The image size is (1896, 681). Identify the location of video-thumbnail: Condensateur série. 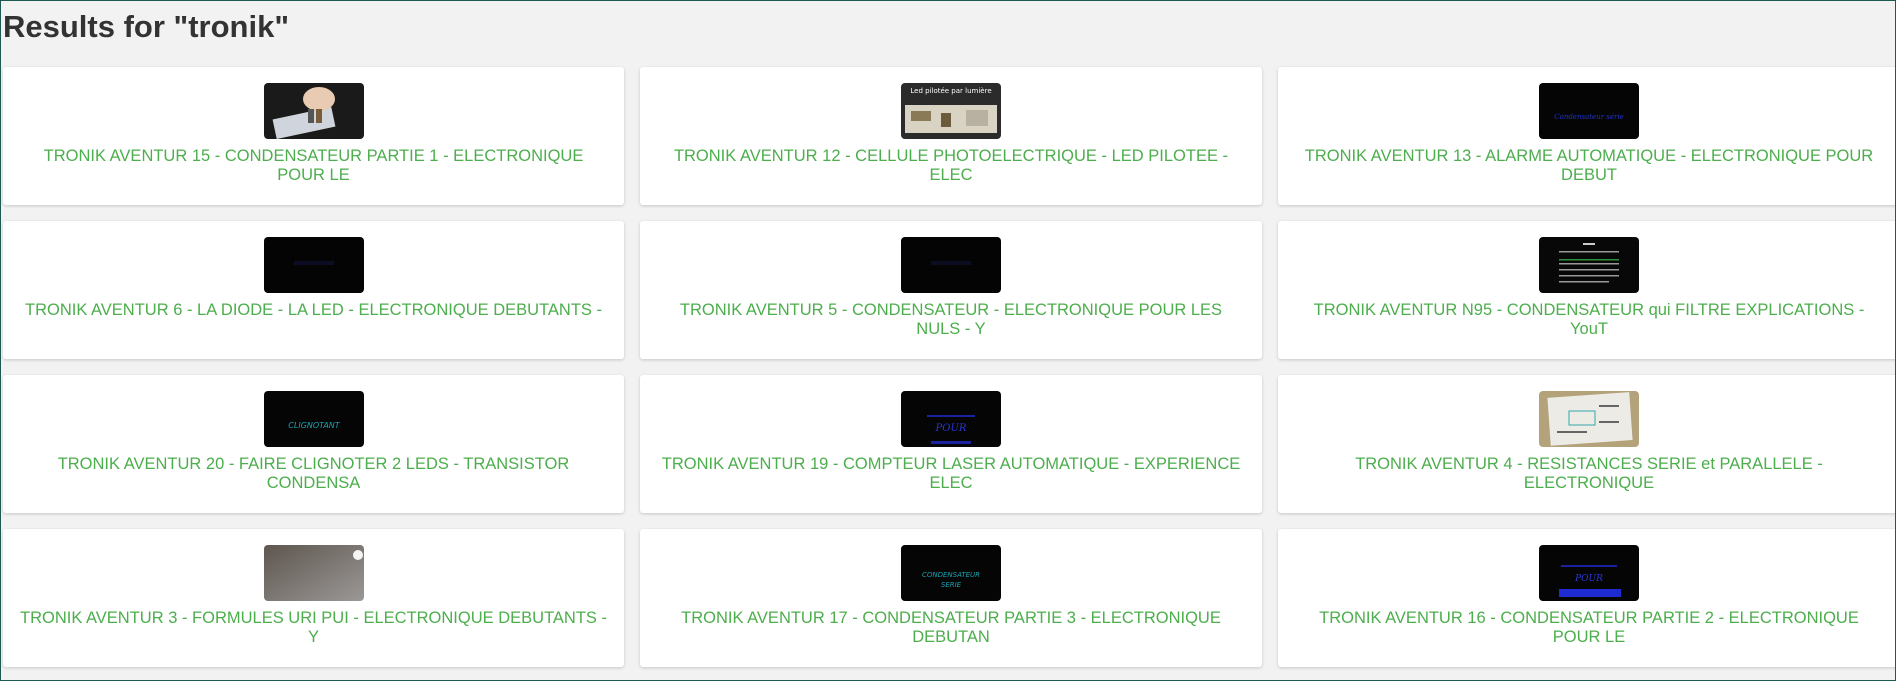
(1589, 111).